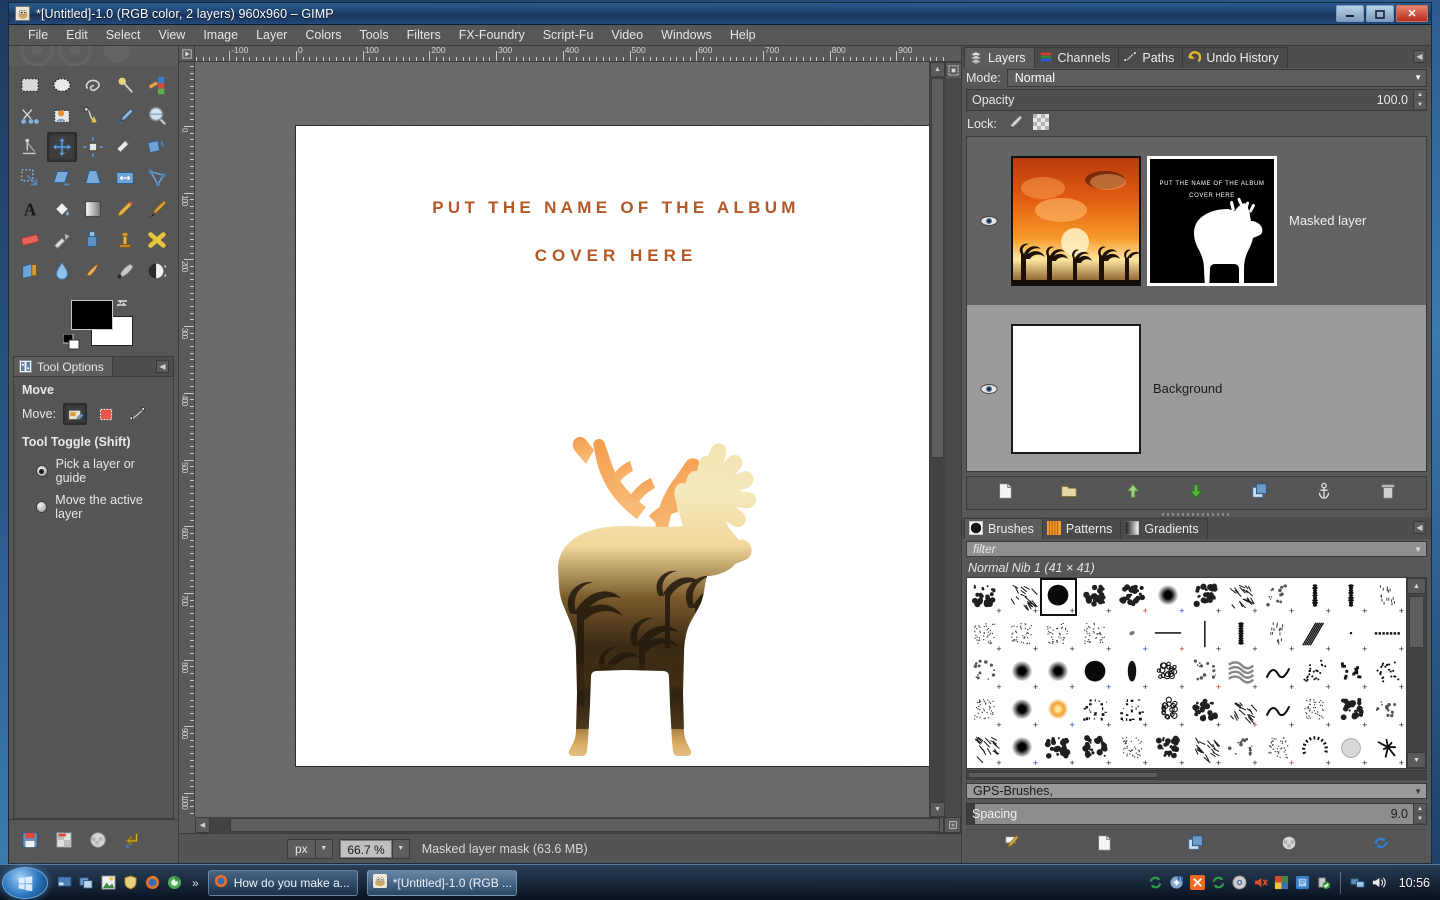 The image size is (1440, 900). I want to click on paintbrush-tool, so click(156, 209).